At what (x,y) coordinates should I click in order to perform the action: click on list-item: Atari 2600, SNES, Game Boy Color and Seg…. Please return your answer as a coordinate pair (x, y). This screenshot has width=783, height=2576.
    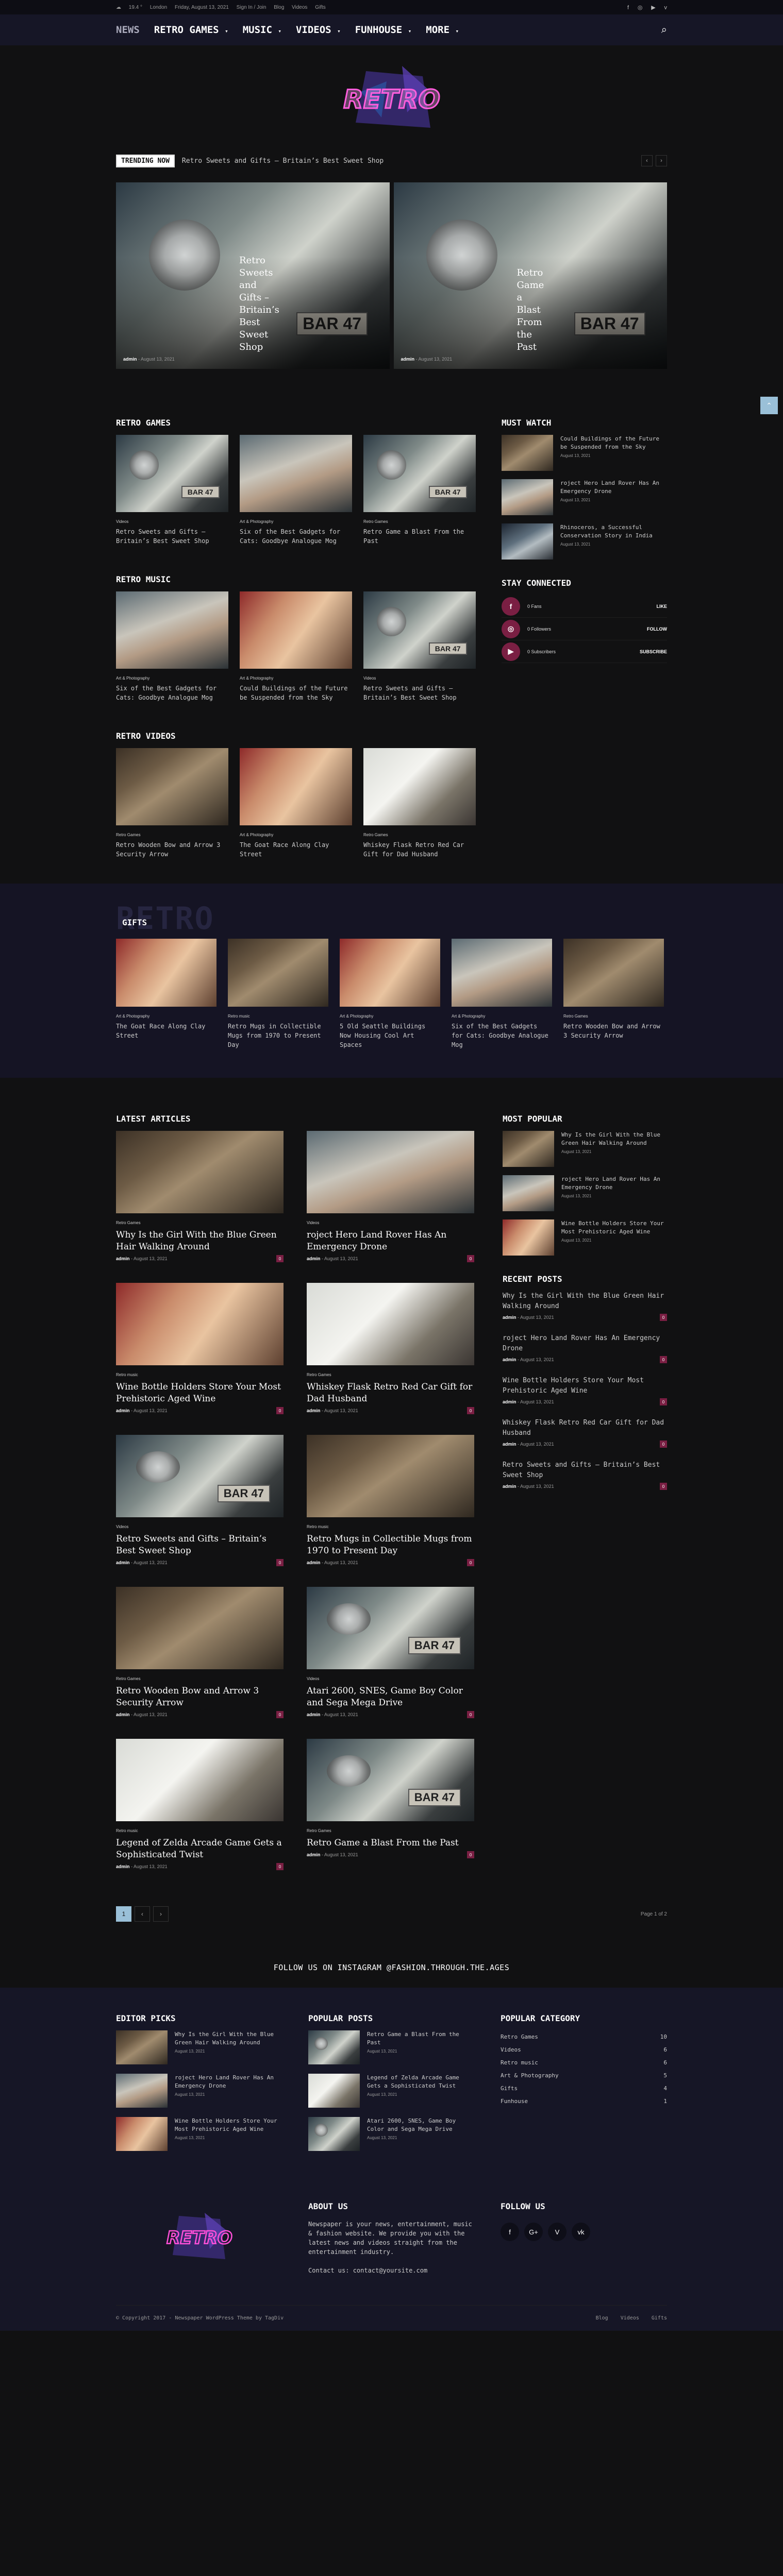
    Looking at the image, I should click on (391, 2134).